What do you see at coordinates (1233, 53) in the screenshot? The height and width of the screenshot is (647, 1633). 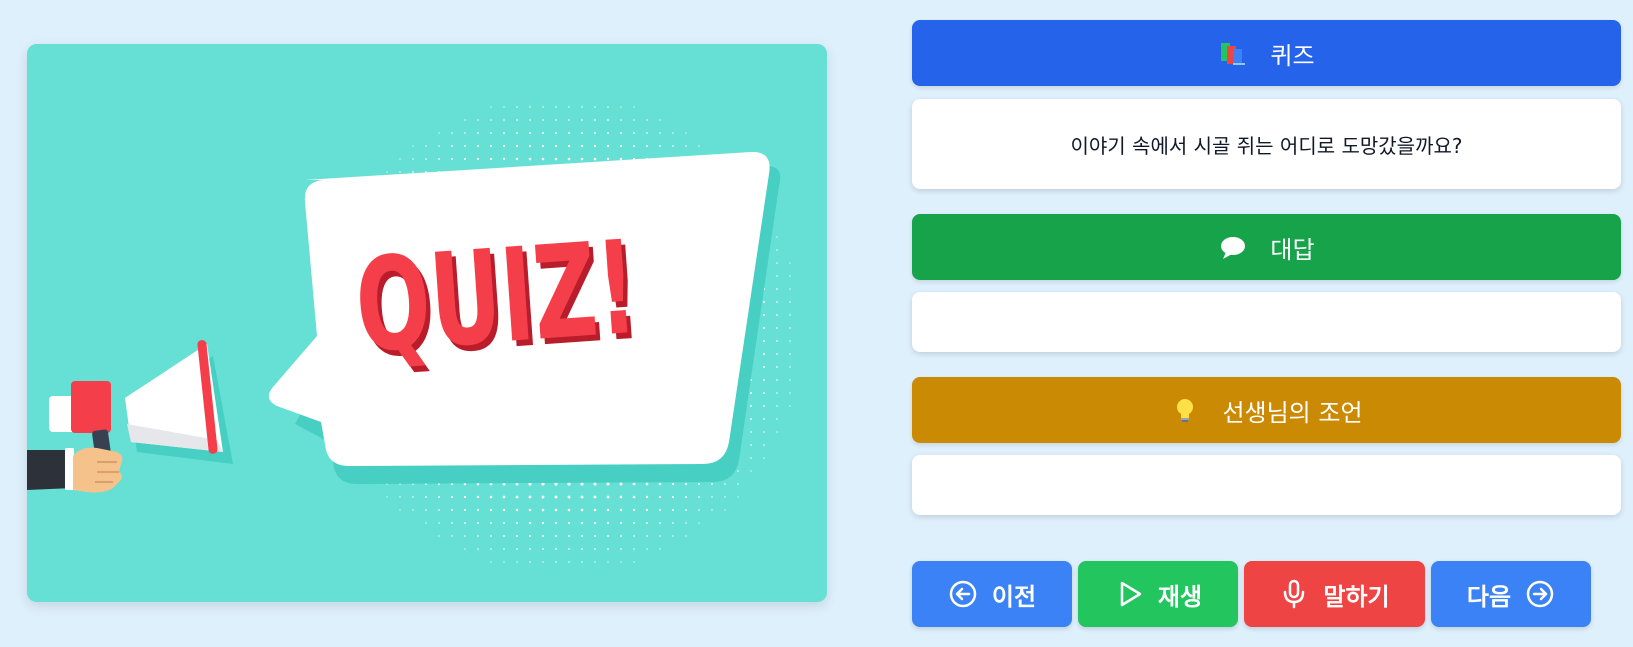 I see `books-icon` at bounding box center [1233, 53].